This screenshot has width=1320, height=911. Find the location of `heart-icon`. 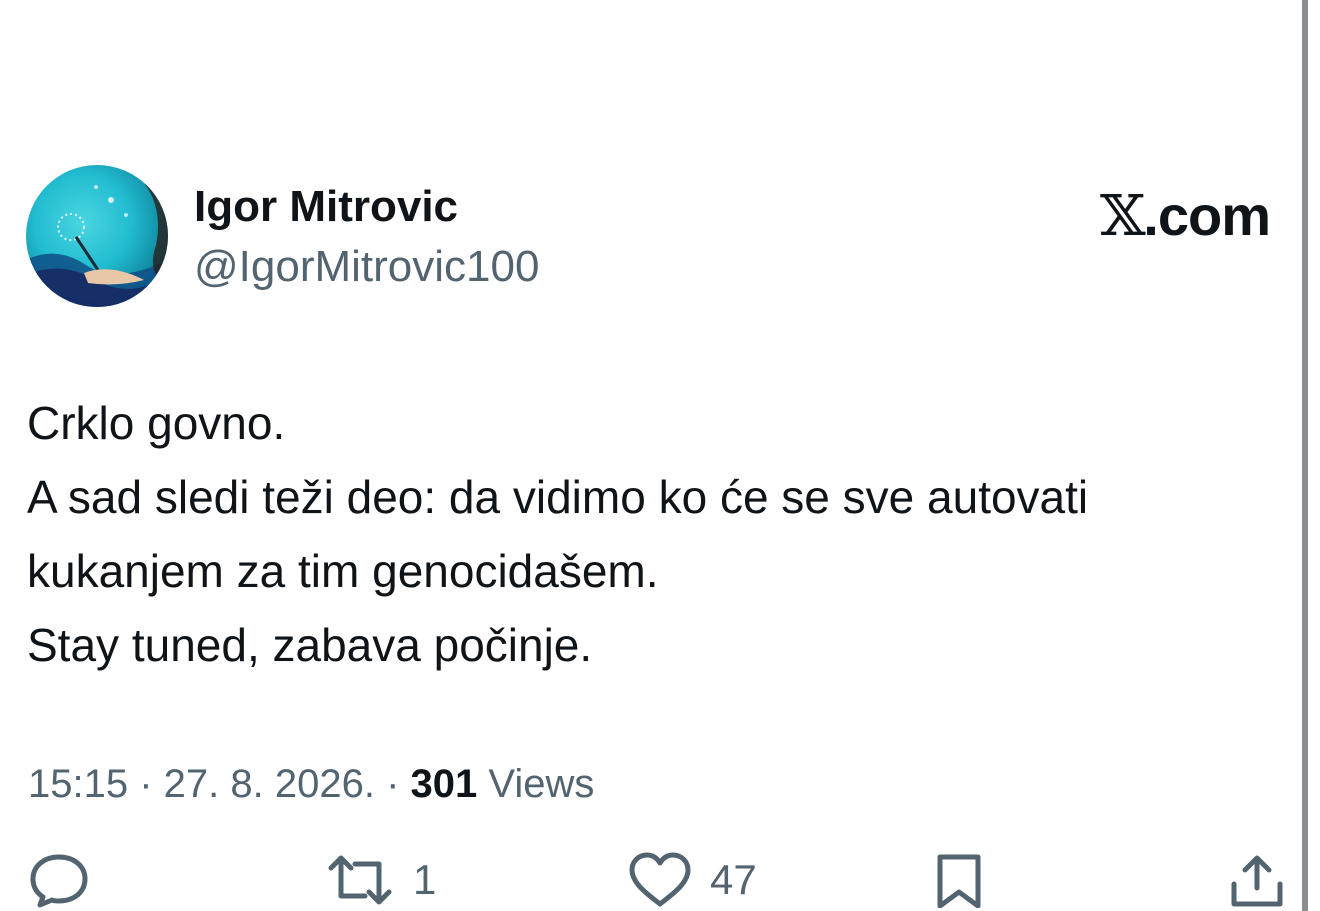

heart-icon is located at coordinates (660, 879).